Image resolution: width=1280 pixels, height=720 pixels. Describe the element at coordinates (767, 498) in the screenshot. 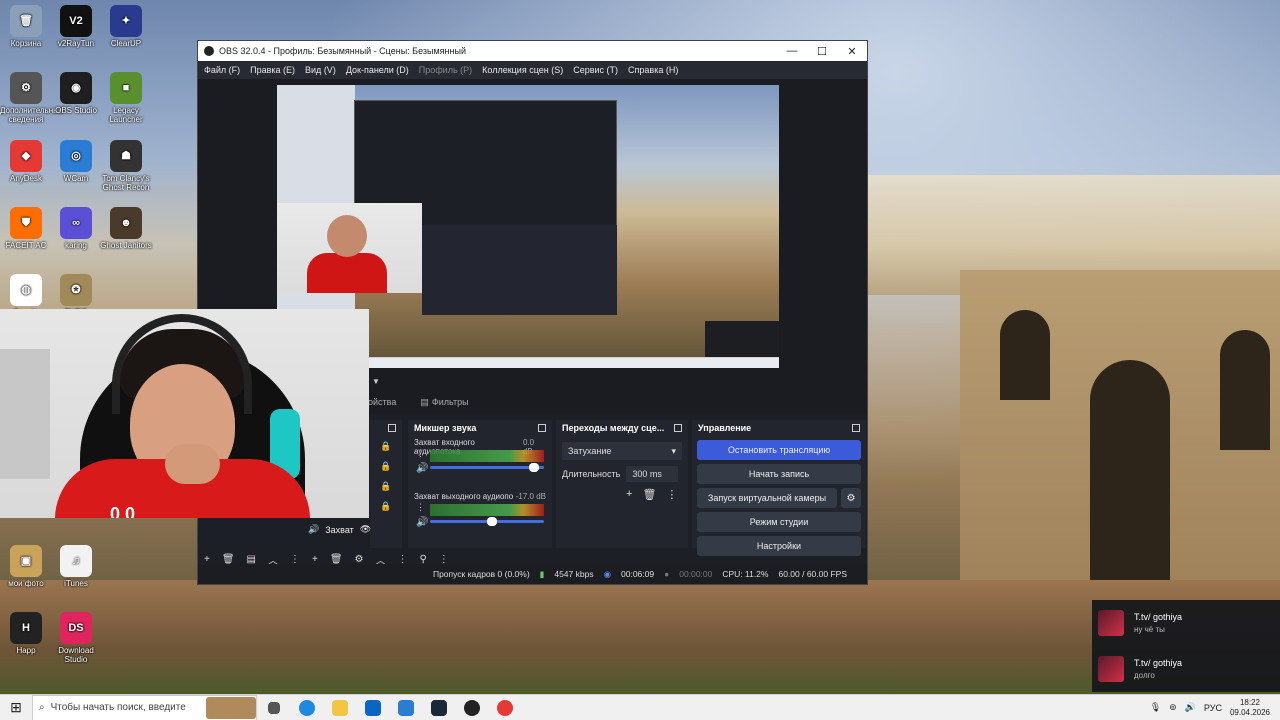

I see `virtual-camera-button: Запуск виртуальной камеры` at that location.